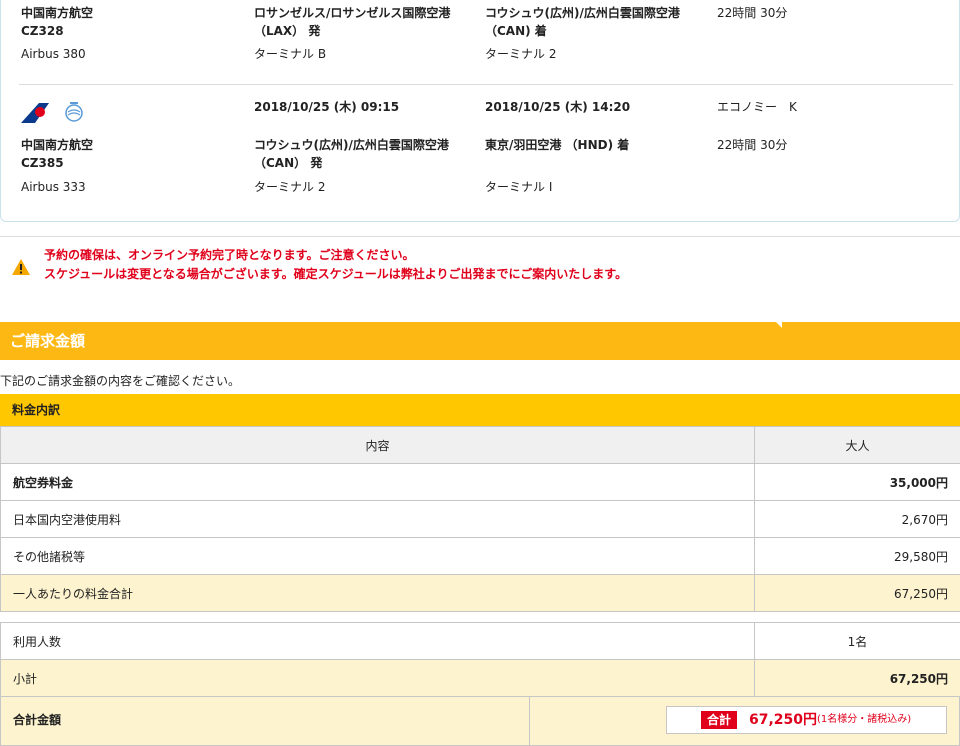  I want to click on warning-line-1: 予約の確保は、オンライン予約完了時となります。ご注意ください。, so click(229, 255).